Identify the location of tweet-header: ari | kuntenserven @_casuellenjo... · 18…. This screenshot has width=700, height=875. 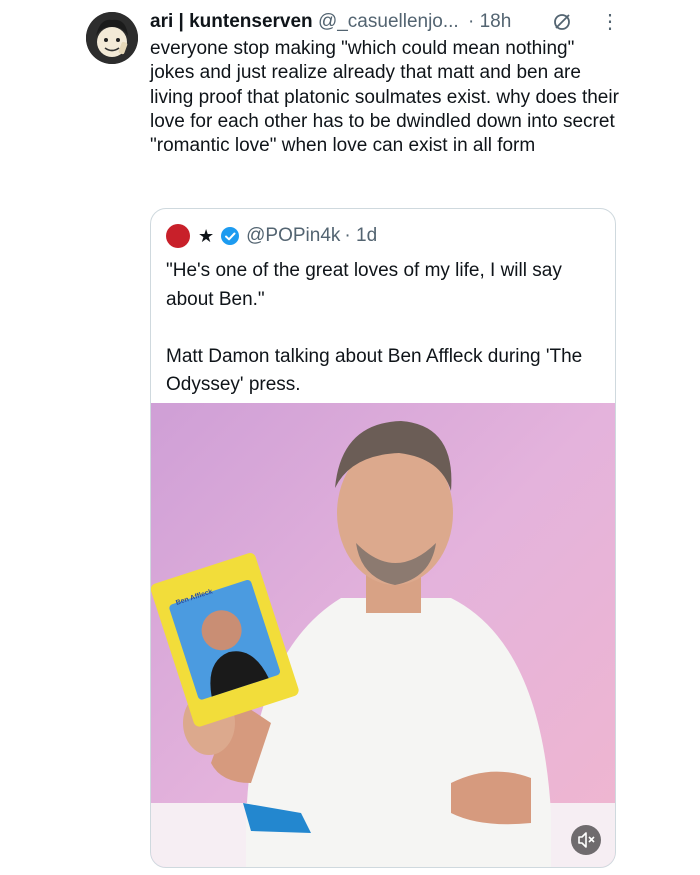
(385, 23).